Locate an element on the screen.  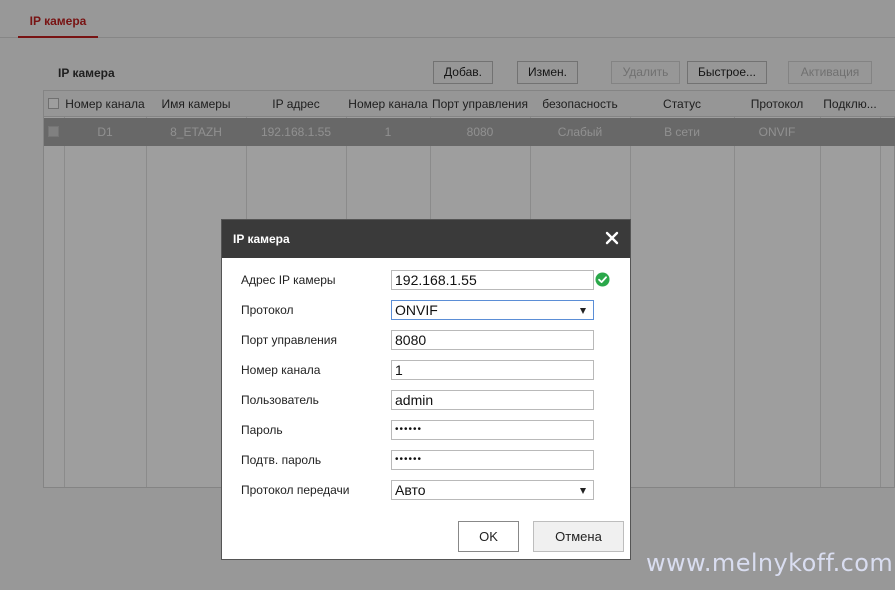
transport-label: Протокол передачи is located at coordinates (295, 490).